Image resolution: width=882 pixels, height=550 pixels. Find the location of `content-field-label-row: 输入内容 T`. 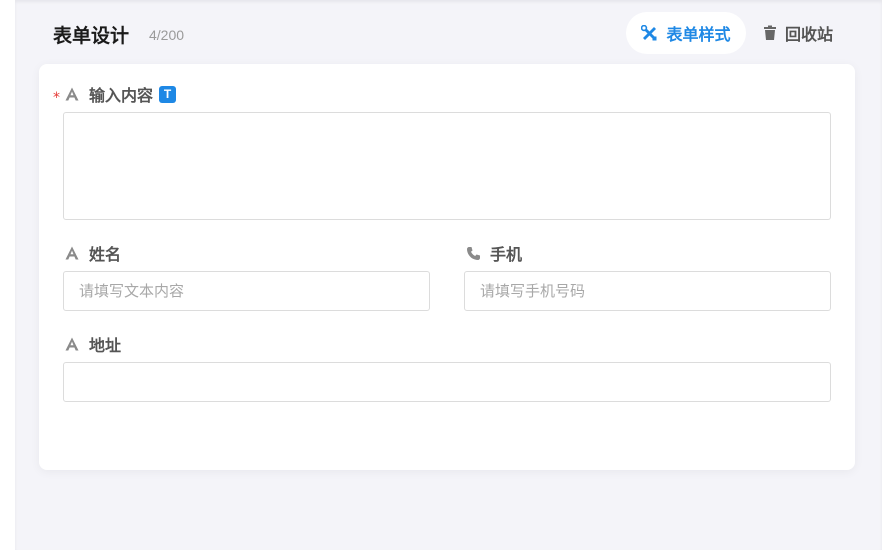

content-field-label-row: 输入内容 T is located at coordinates (120, 94).